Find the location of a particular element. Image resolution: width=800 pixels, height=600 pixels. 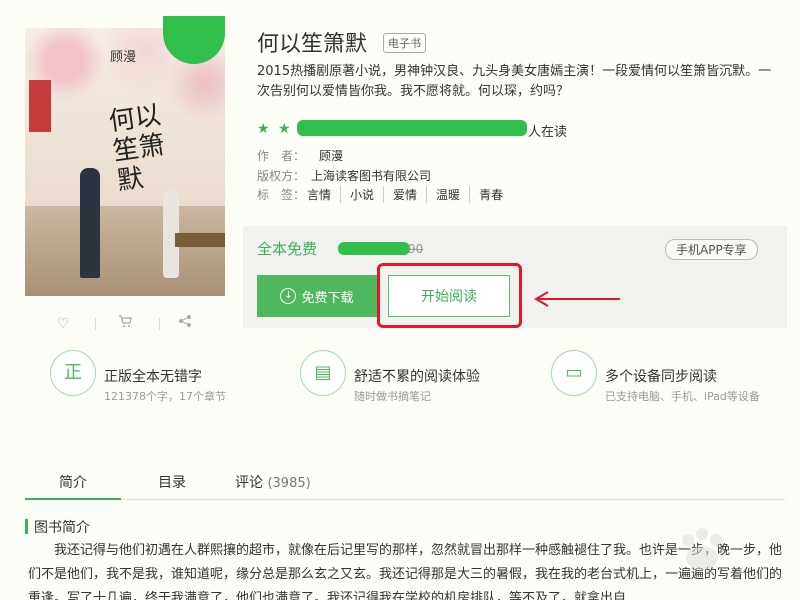

tag-item: 爱情 is located at coordinates (406, 194).